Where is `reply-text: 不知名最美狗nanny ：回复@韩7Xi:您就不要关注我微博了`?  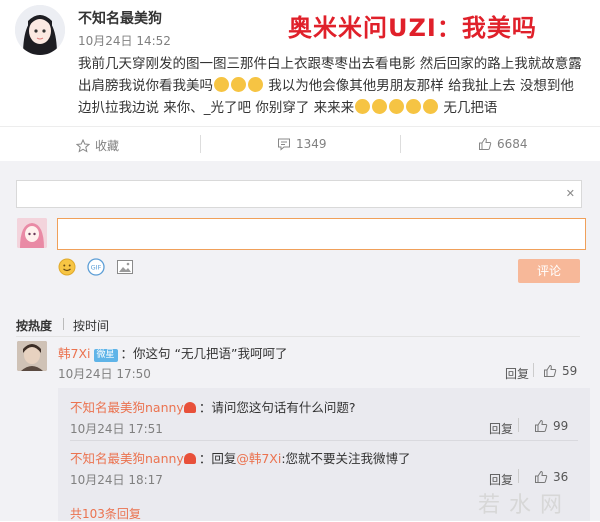
reply-text: 不知名最美狗nanny ：回复@韩7Xi:您就不要关注我微博了 is located at coordinates (240, 457).